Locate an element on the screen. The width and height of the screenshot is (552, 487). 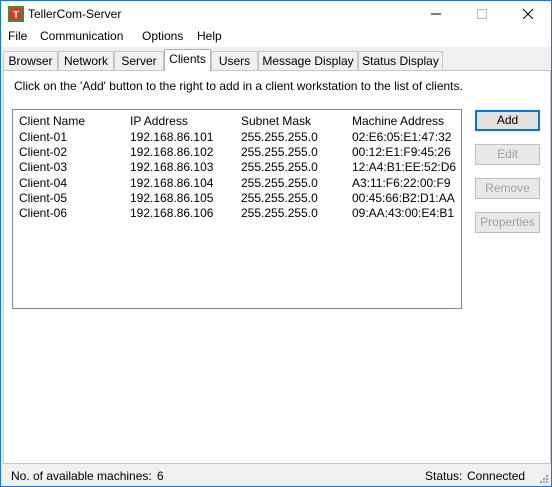
minimize-button is located at coordinates (436, 14).